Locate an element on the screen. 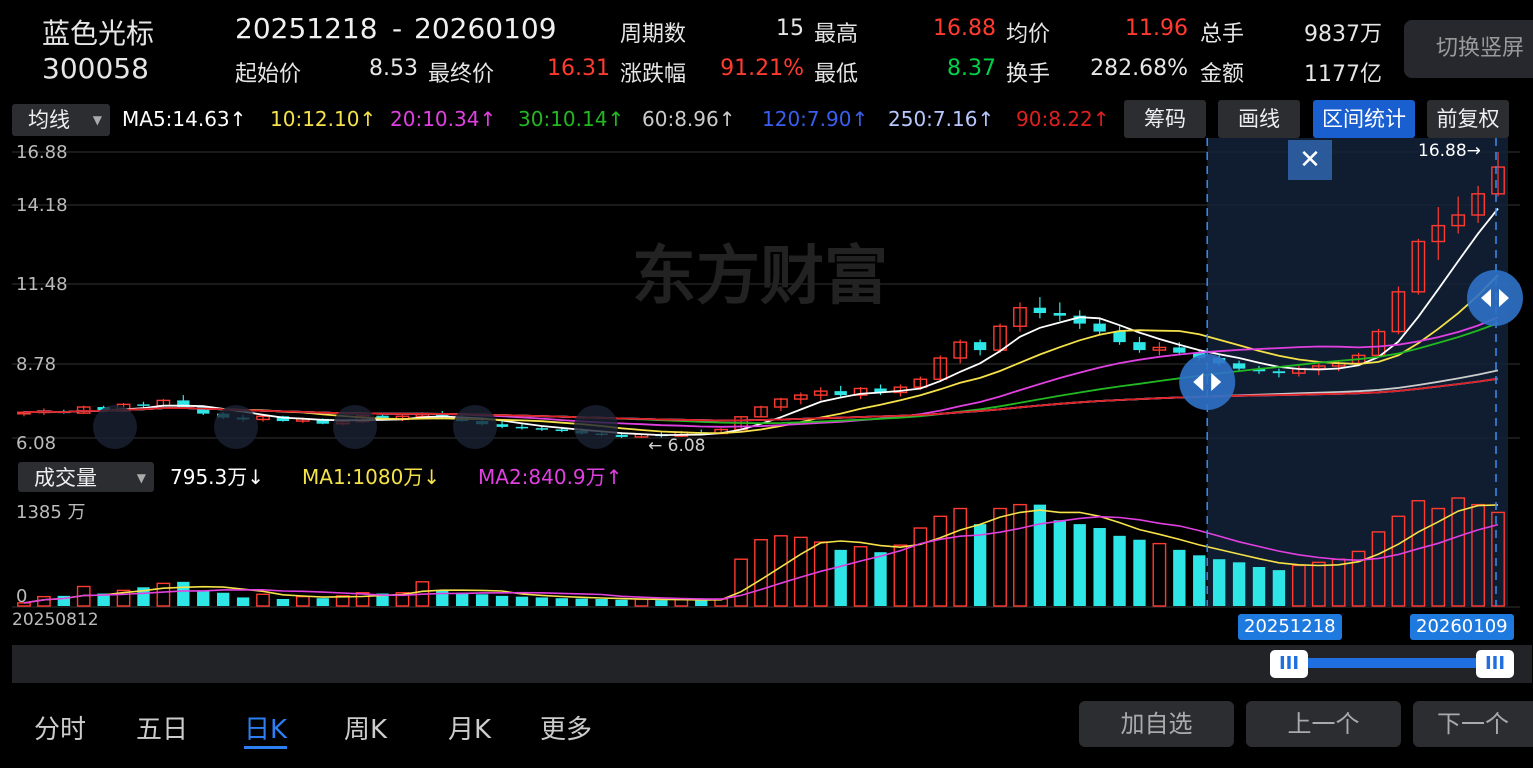 The image size is (1533, 768). high-marker: 16.88→ is located at coordinates (1449, 151).